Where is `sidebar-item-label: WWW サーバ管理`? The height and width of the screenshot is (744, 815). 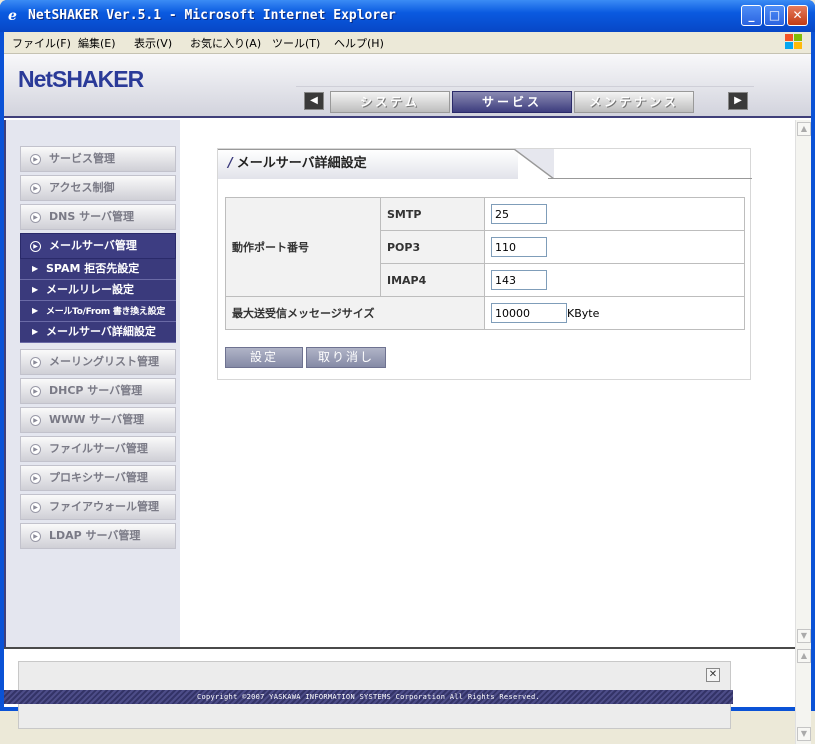
sidebar-item-label: WWW サーバ管理 is located at coordinates (97, 419).